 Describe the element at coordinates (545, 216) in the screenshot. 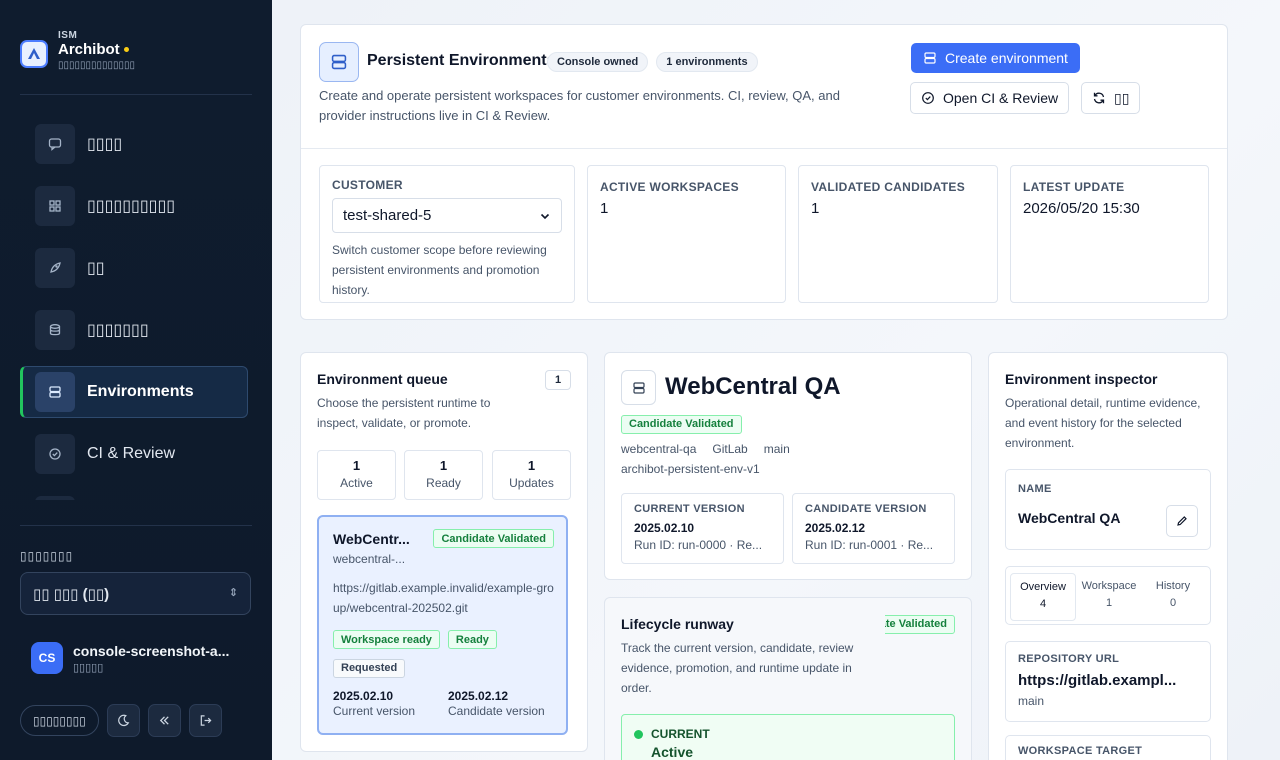

I see `chevron-down-icon` at that location.